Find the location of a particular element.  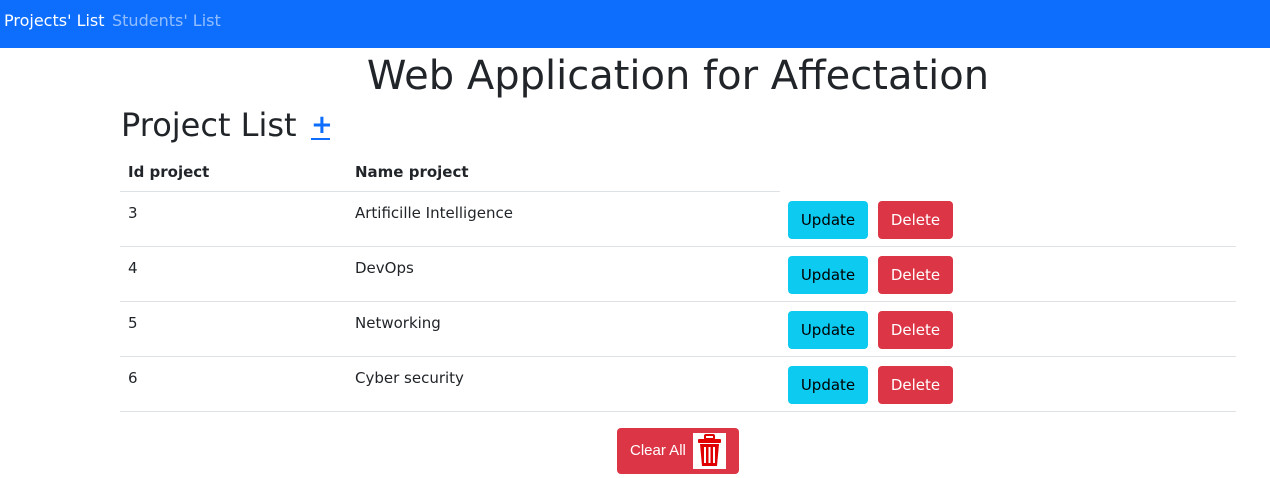

table-row: 5 Networking Update Delete is located at coordinates (678, 329).